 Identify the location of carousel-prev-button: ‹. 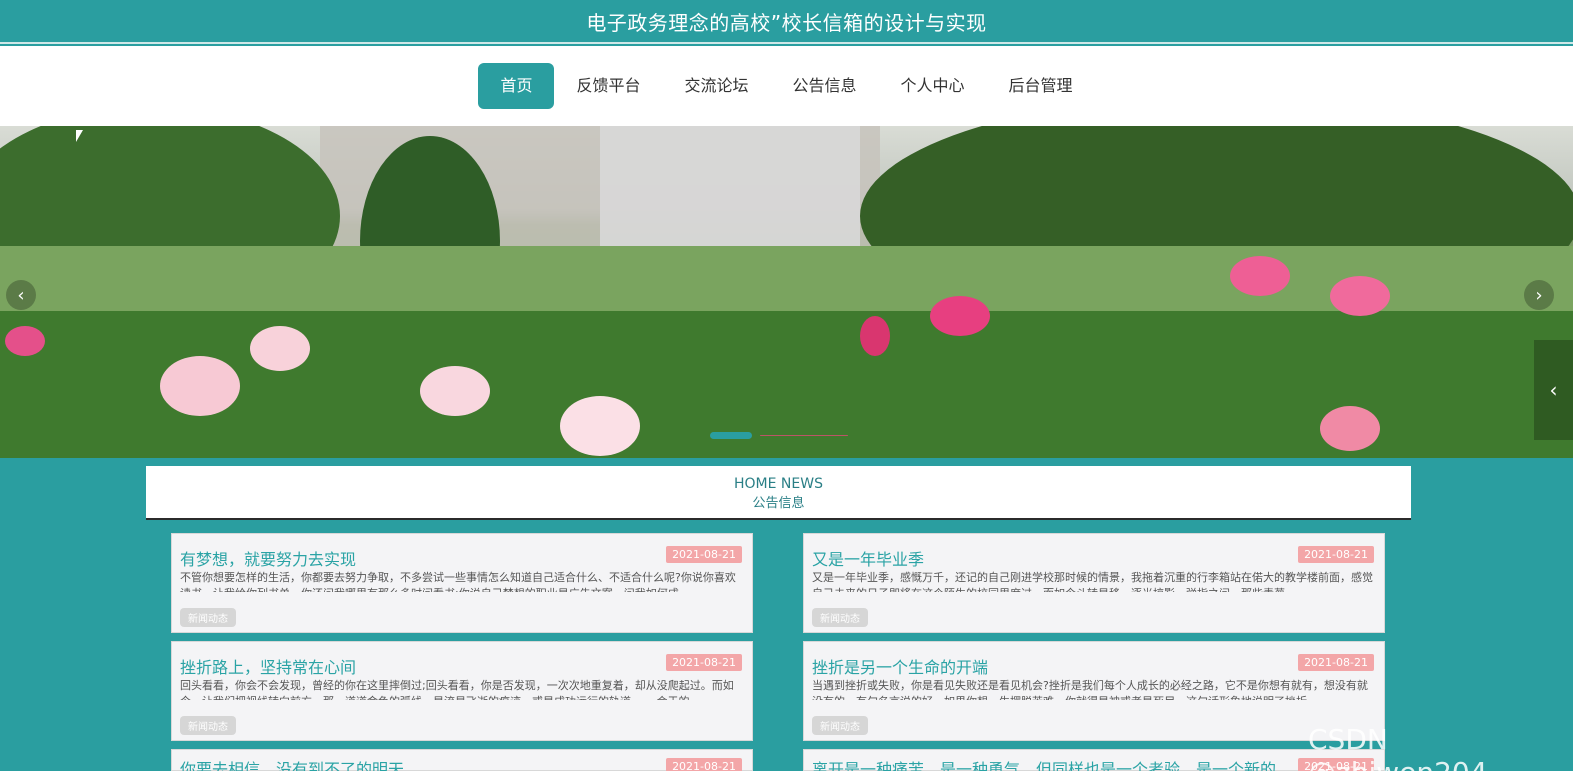
(21, 295).